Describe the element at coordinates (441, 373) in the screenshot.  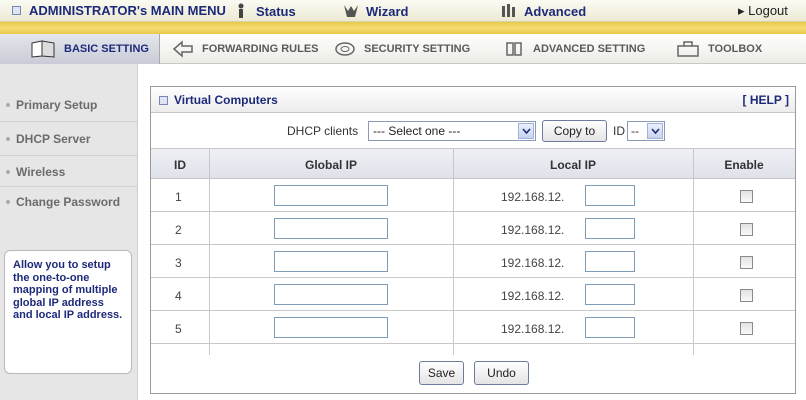
I see `save-button: Save` at that location.